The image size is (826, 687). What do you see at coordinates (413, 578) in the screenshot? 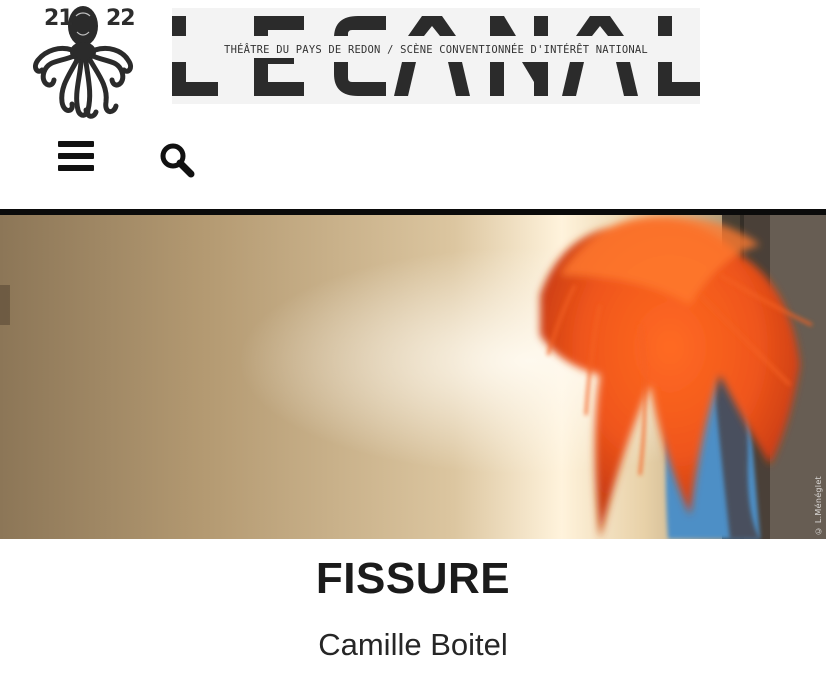
I see `event-title: FISSURE` at bounding box center [413, 578].